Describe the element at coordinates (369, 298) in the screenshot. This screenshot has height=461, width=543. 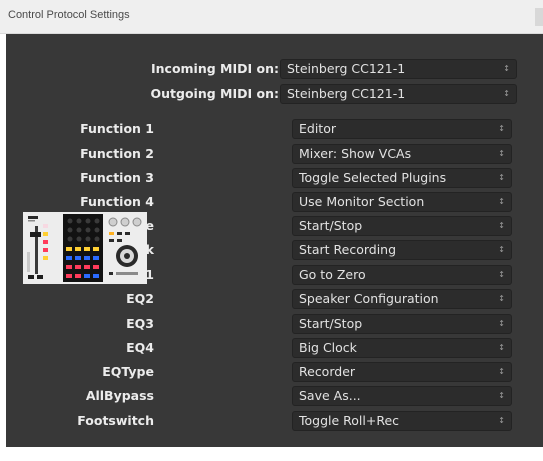
I see `eq2-value: Speaker Configuration` at that location.